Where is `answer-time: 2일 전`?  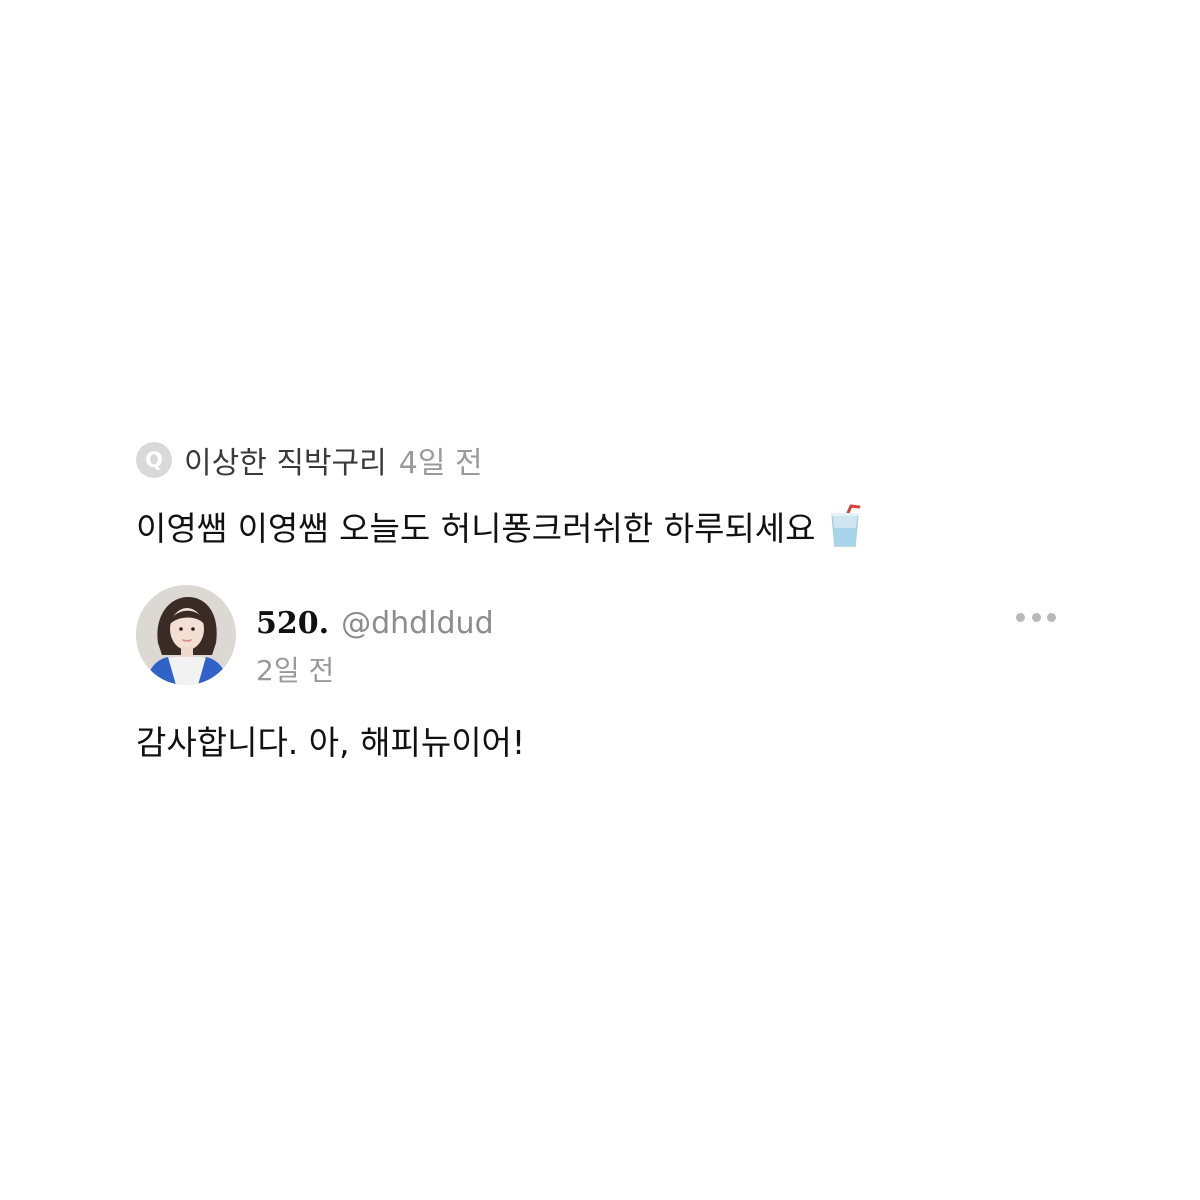
answer-time: 2일 전 is located at coordinates (295, 670).